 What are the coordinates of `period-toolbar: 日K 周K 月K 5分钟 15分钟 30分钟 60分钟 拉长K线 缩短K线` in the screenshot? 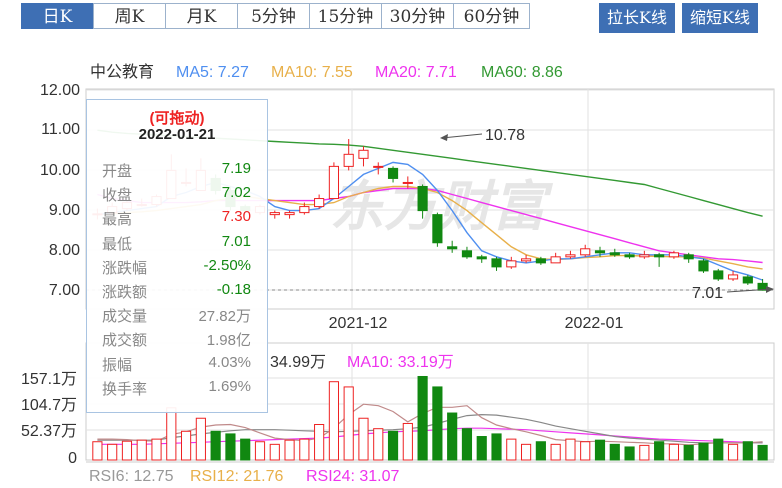 It's located at (391, 18).